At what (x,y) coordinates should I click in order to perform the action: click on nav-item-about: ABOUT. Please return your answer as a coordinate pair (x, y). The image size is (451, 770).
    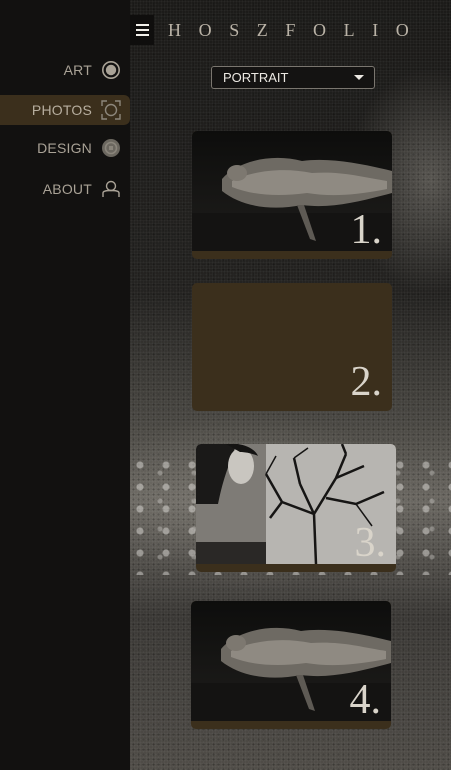
    Looking at the image, I should click on (65, 189).